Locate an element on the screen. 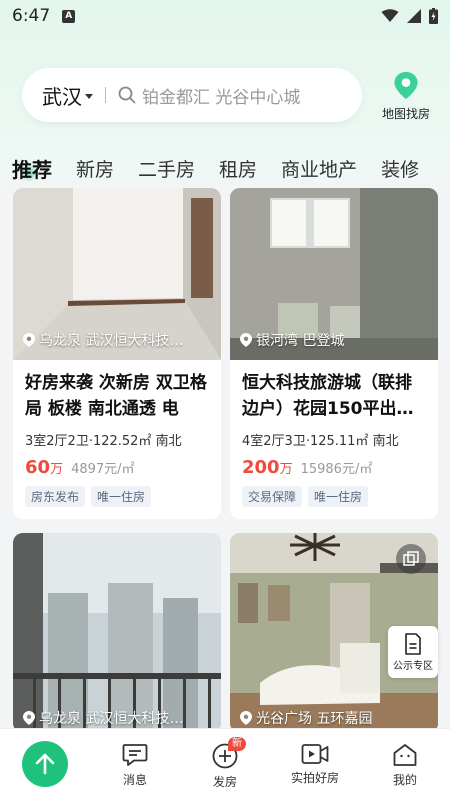  search-input: 铂金都汇 光谷中心城 is located at coordinates (221, 95).